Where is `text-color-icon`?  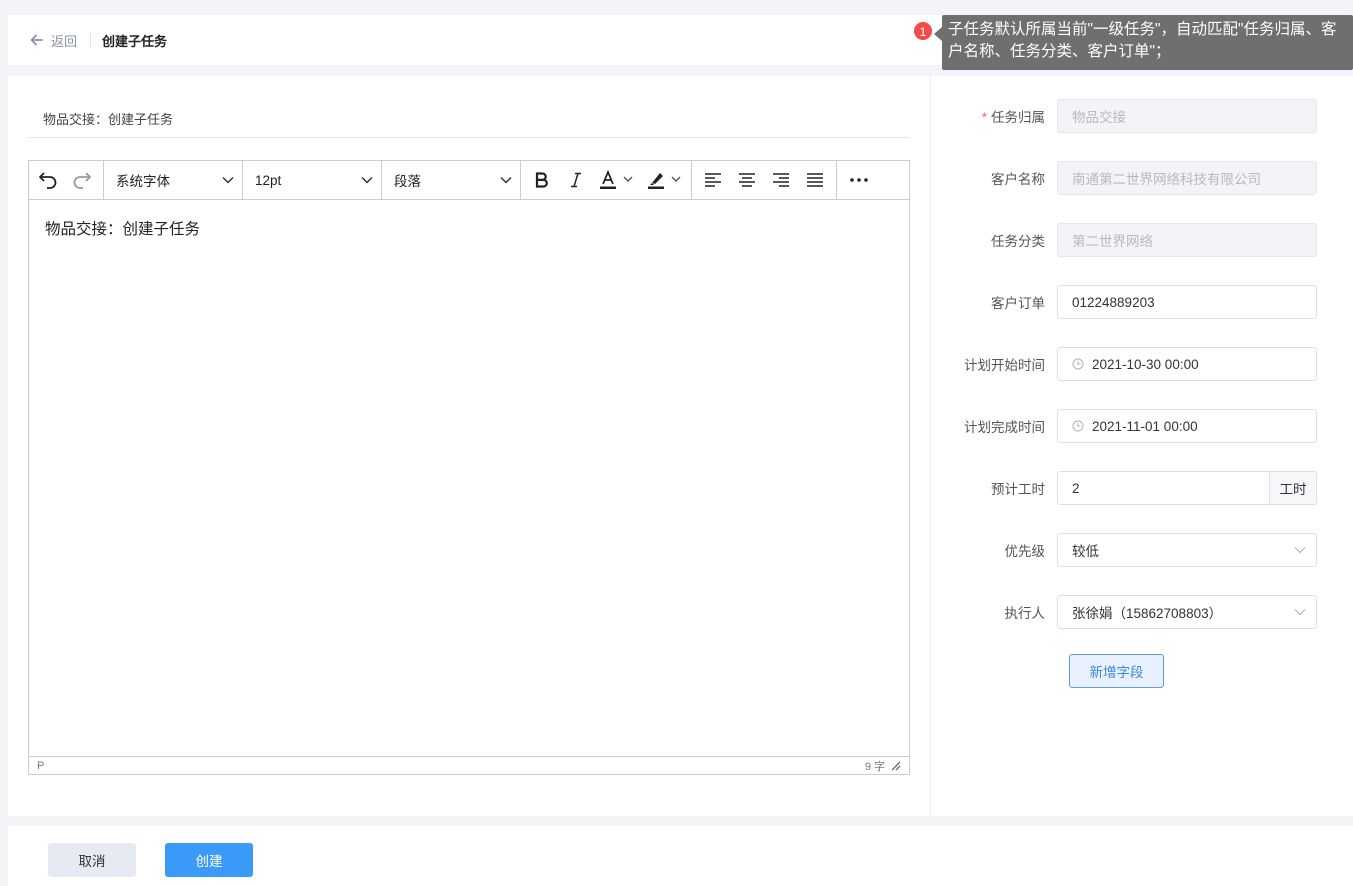 text-color-icon is located at coordinates (616, 179).